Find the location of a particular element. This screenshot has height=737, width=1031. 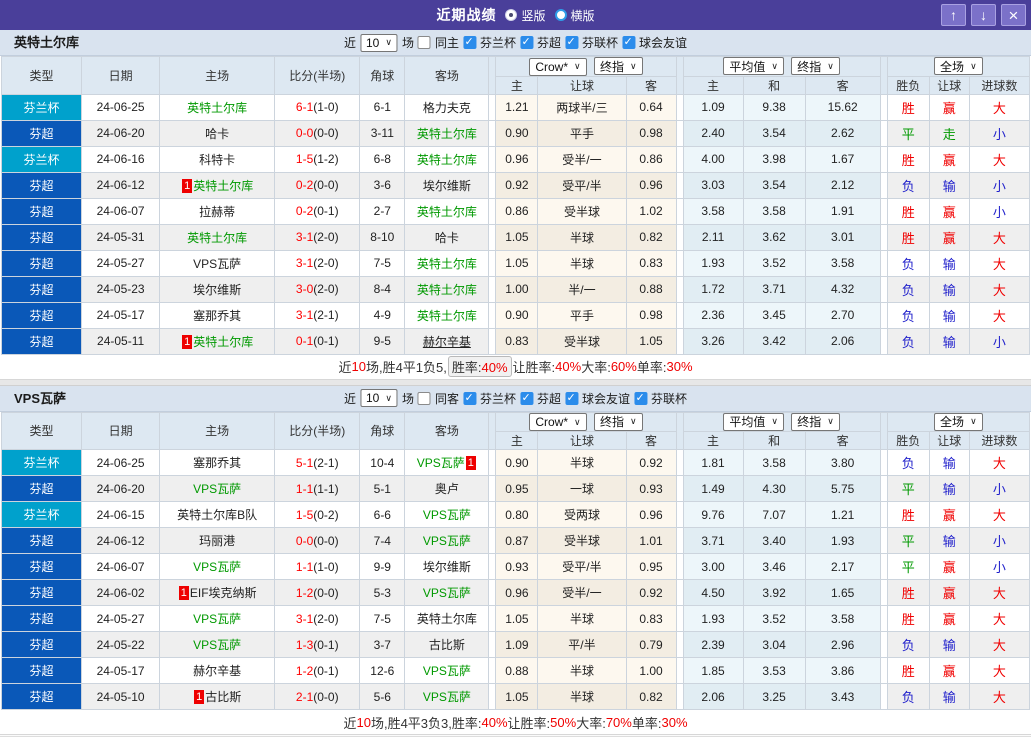

outcome-cell: 胜 is located at coordinates (908, 514).